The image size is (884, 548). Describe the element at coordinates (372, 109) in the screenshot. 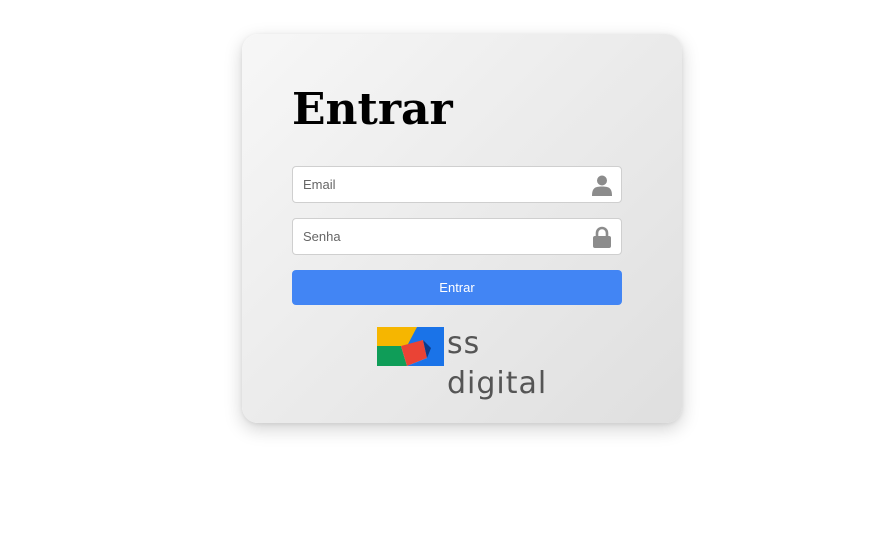

I see `page-title: Entrar` at that location.